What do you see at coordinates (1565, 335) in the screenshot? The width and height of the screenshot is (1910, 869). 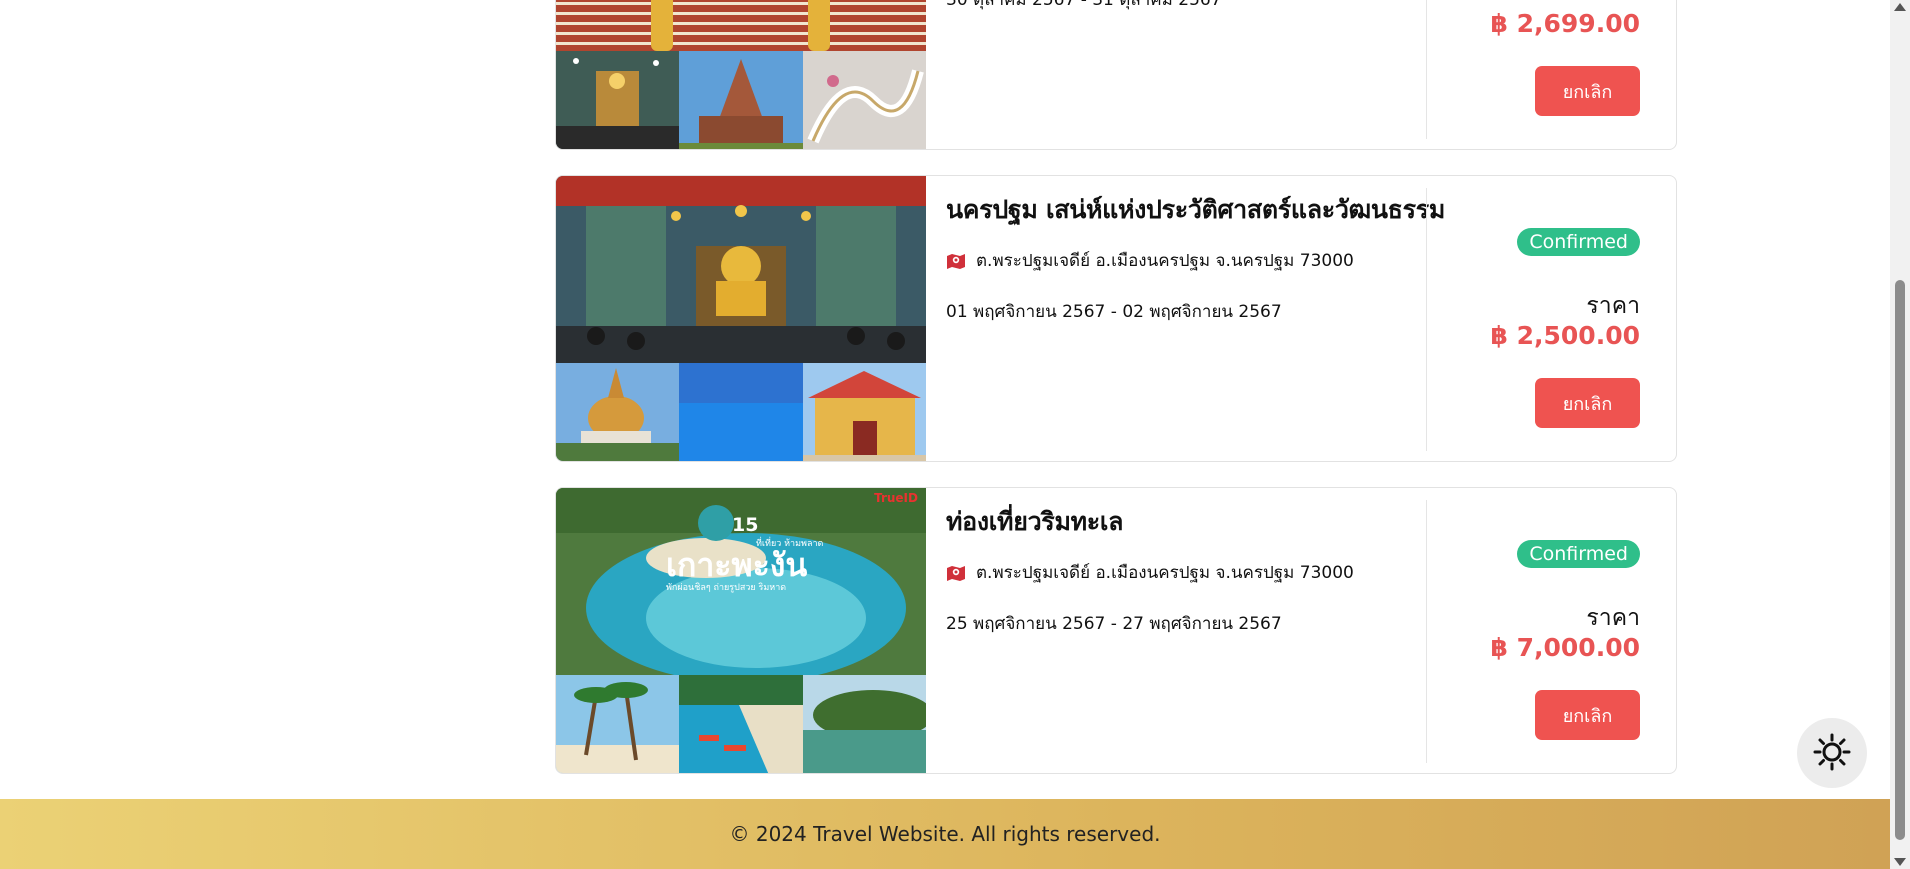 I see `booking-price: ฿ 2,500.00` at bounding box center [1565, 335].